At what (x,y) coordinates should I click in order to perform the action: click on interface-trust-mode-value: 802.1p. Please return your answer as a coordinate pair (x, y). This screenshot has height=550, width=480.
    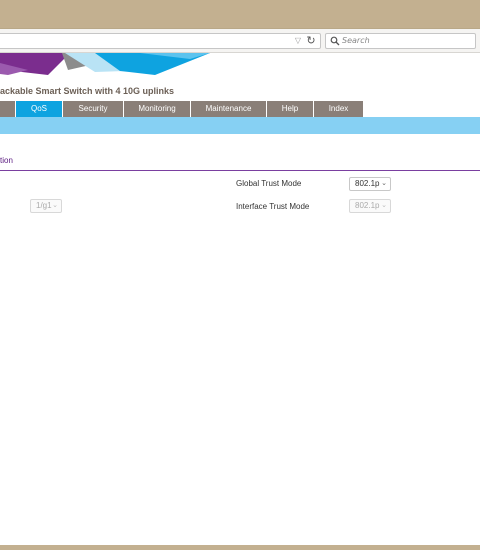
    Looking at the image, I should click on (367, 205).